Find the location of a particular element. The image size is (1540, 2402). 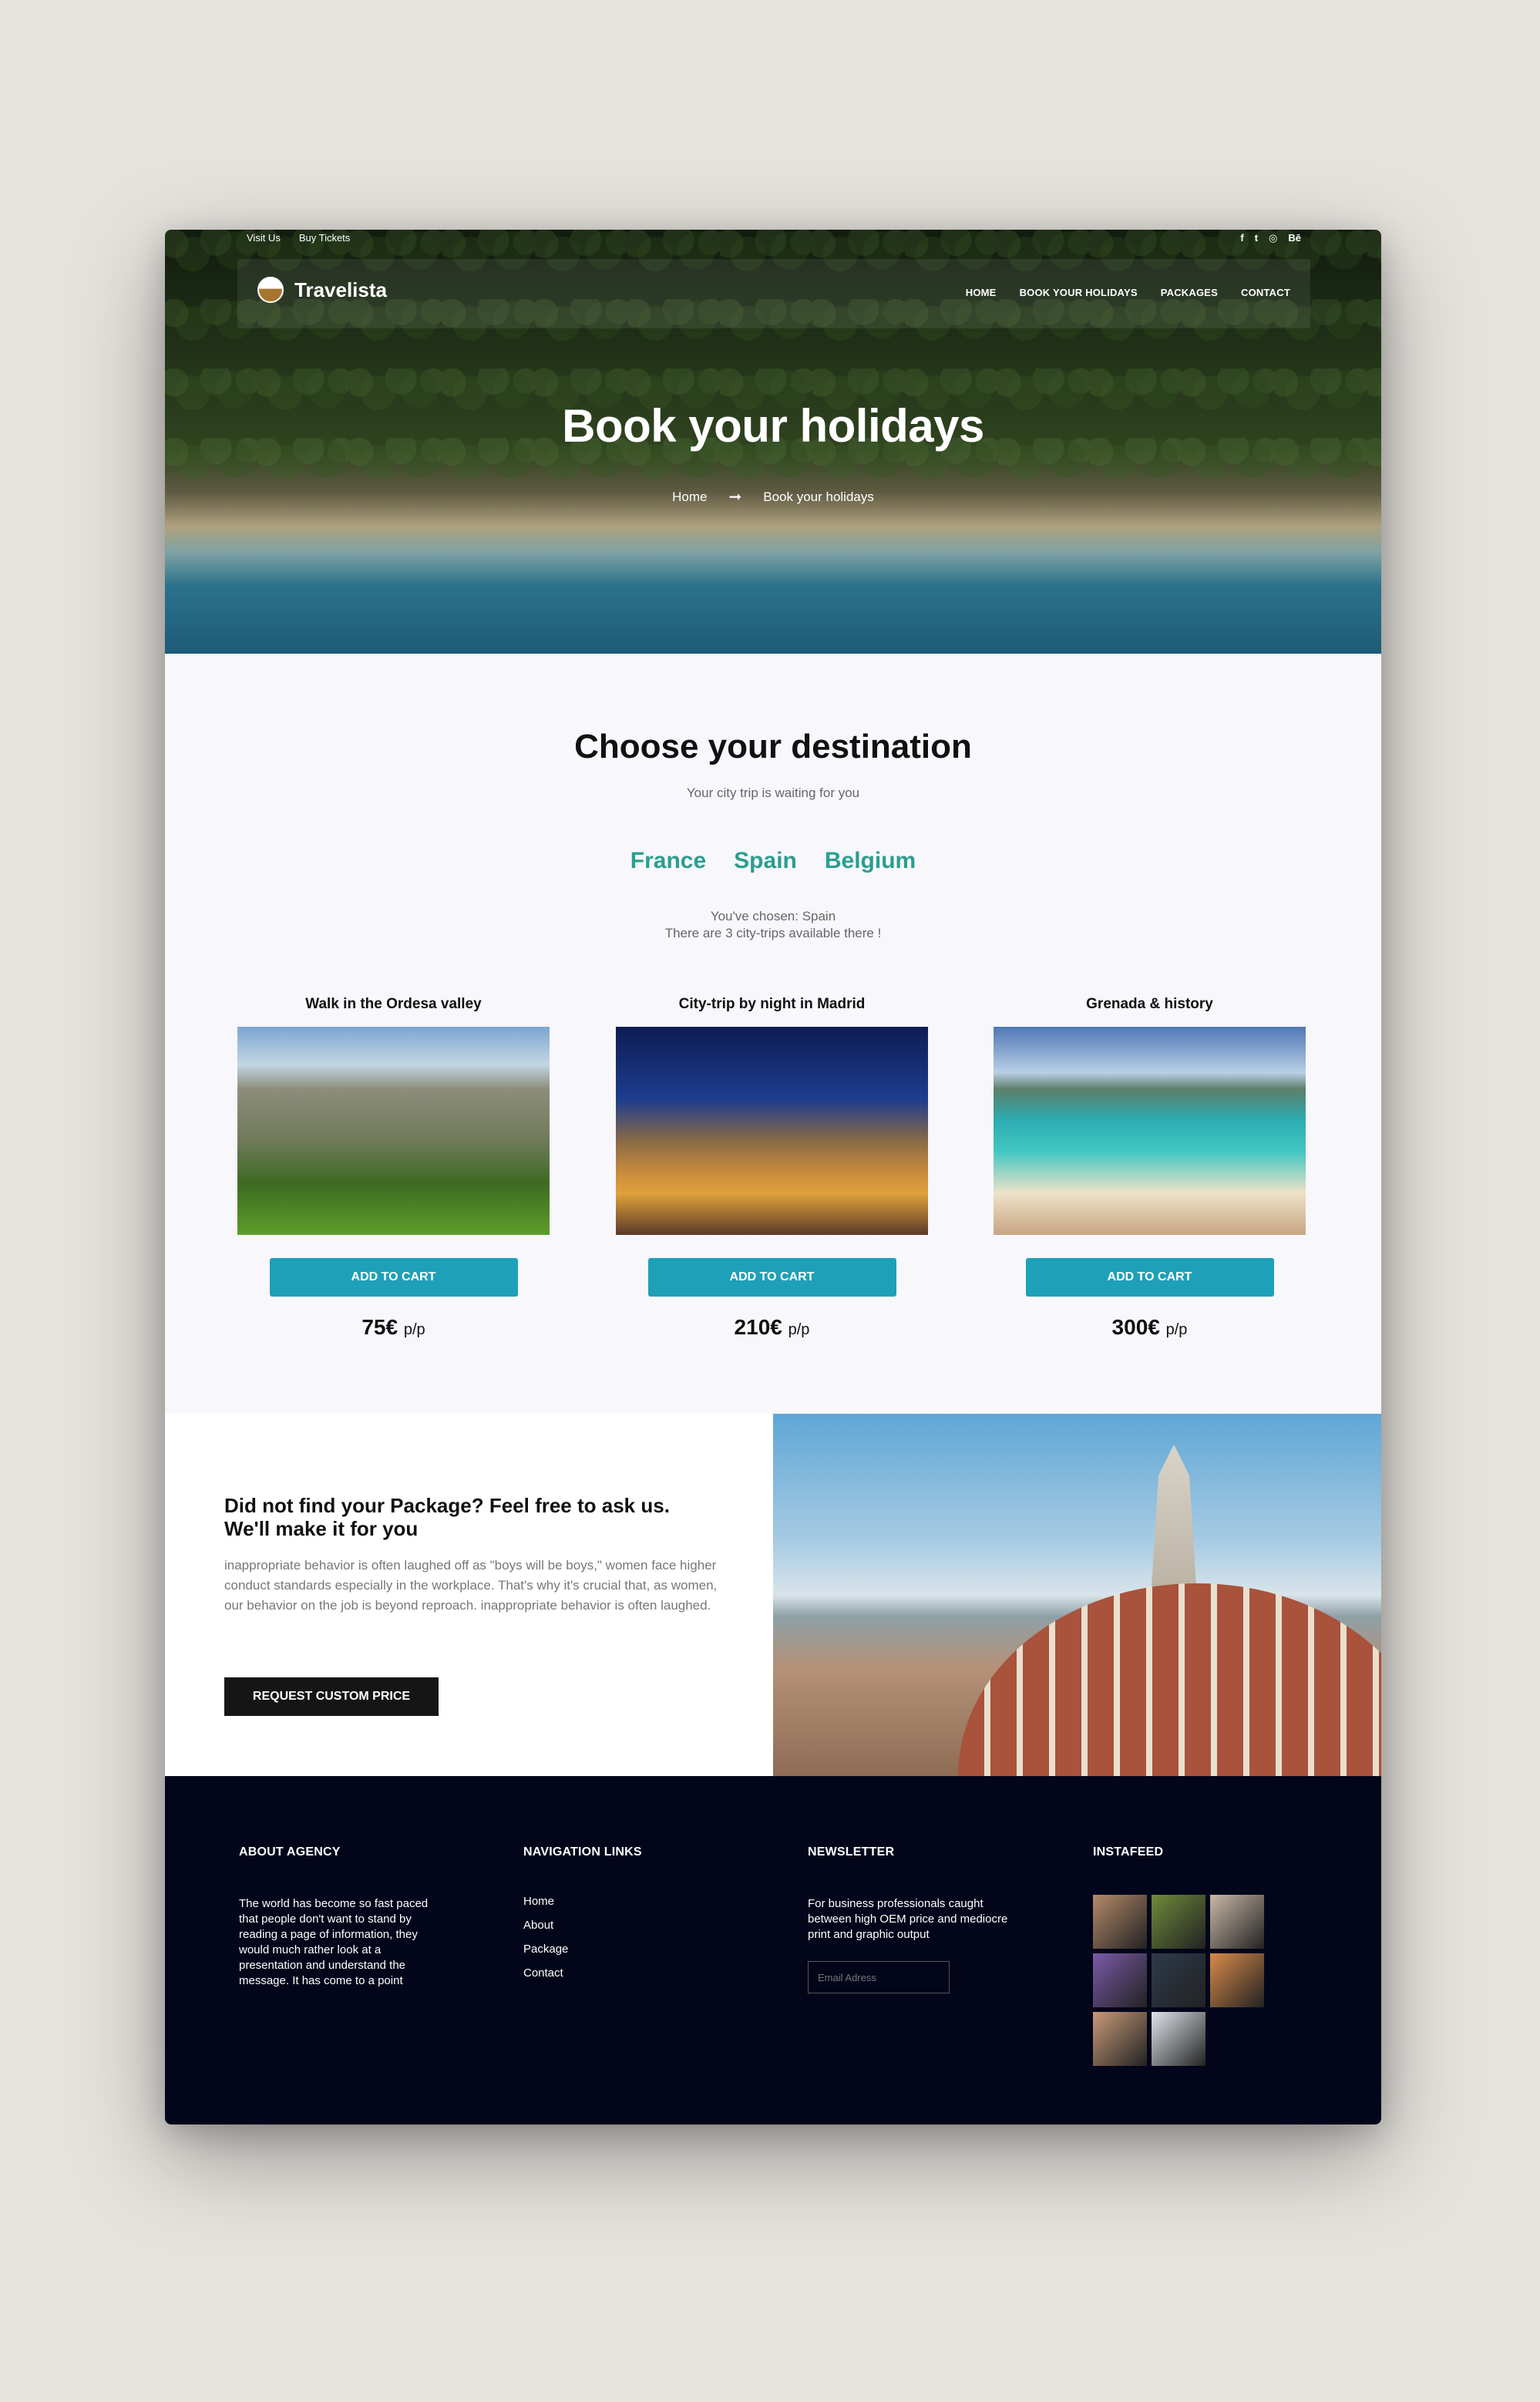

footer-instafeed: INSTAFEED is located at coordinates (1197, 1955).